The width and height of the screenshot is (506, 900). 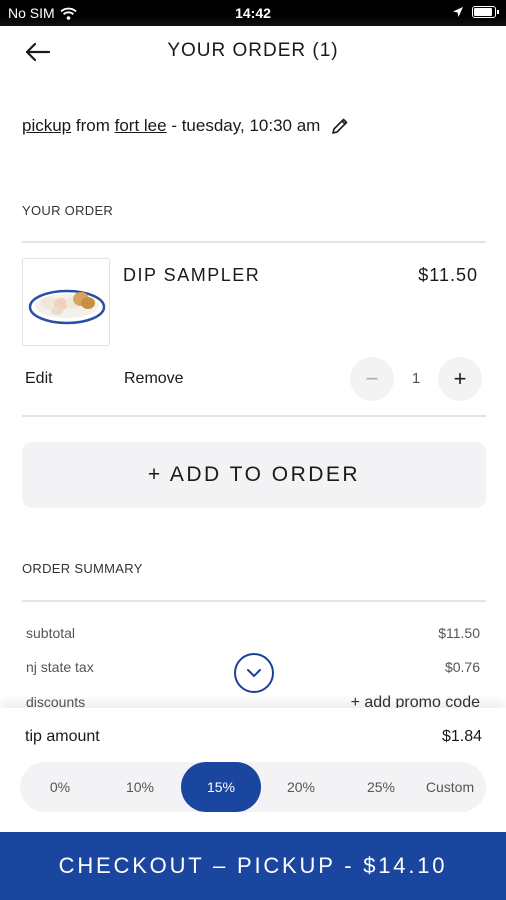 I want to click on checkout-button: CHECKOUT – PICKUP - $14.10, so click(x=253, y=866).